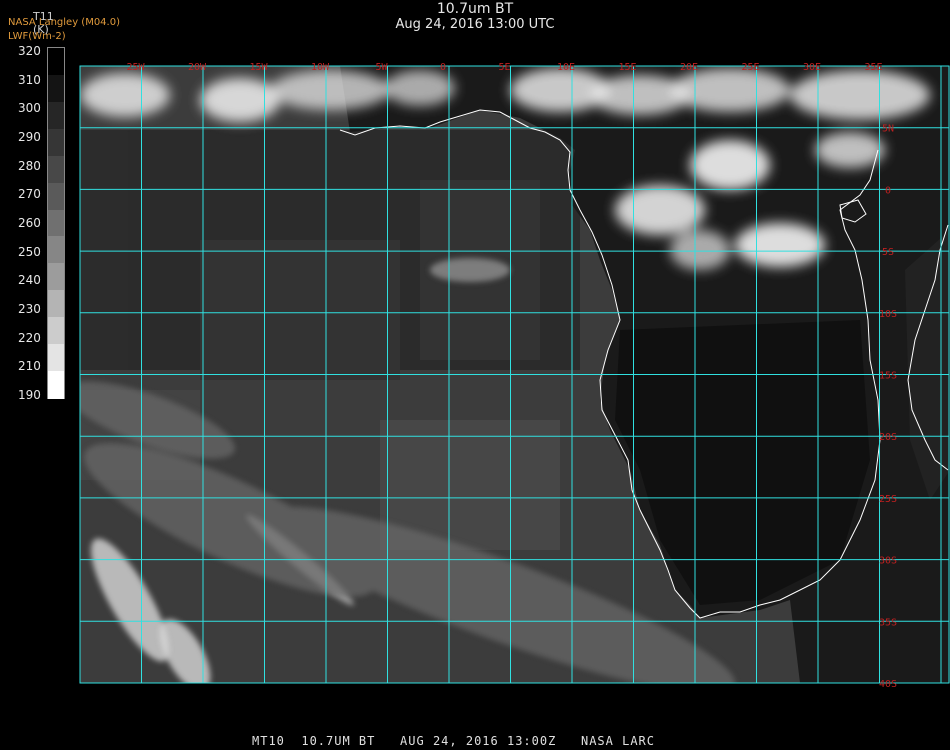 The image size is (950, 750). I want to click on longitude-label: 30E, so click(812, 67).